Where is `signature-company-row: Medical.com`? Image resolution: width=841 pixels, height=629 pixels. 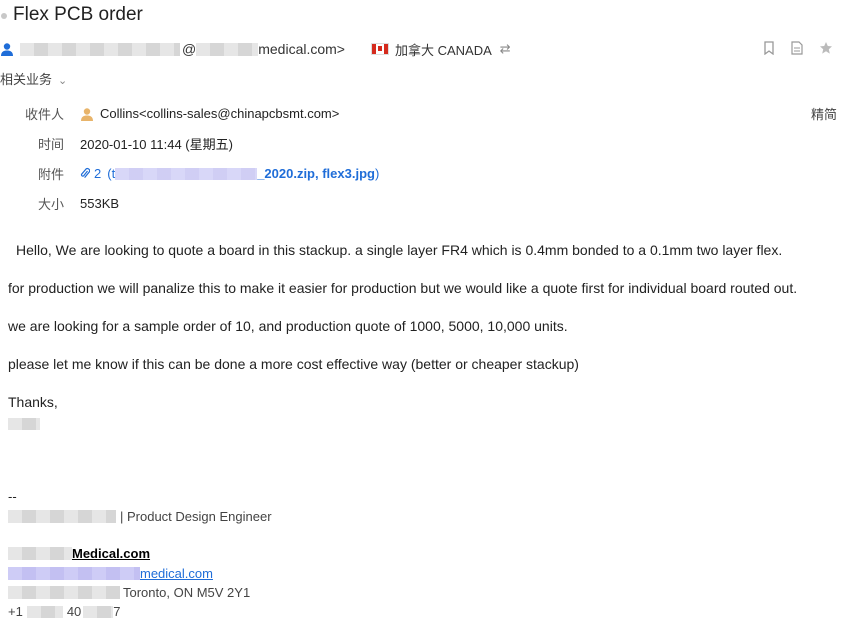 signature-company-row: Medical.com is located at coordinates (79, 553).